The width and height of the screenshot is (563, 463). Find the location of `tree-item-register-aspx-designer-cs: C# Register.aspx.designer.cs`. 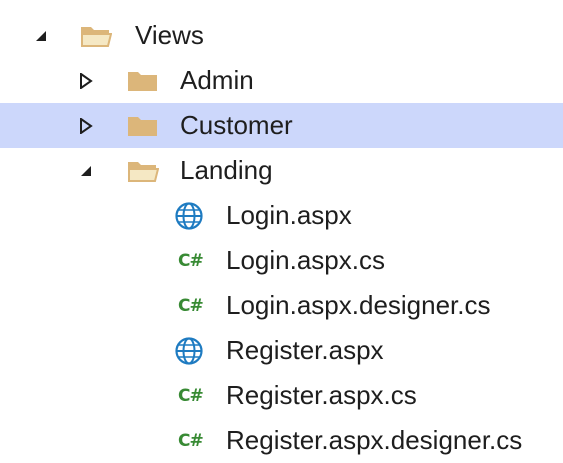

tree-item-register-aspx-designer-cs: C# Register.aspx.designer.cs is located at coordinates (281, 440).